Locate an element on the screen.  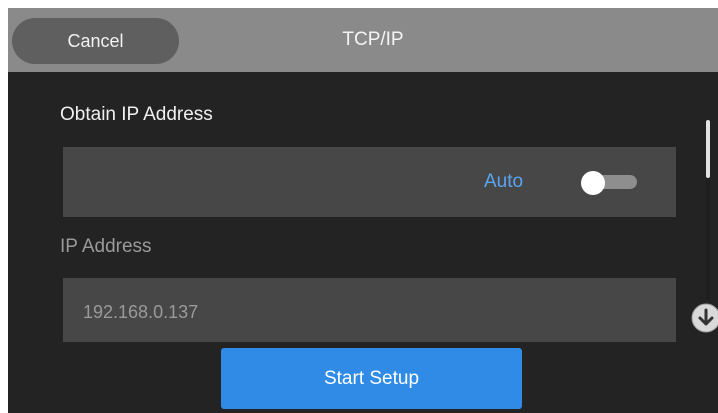
toggle-knob is located at coordinates (593, 183).